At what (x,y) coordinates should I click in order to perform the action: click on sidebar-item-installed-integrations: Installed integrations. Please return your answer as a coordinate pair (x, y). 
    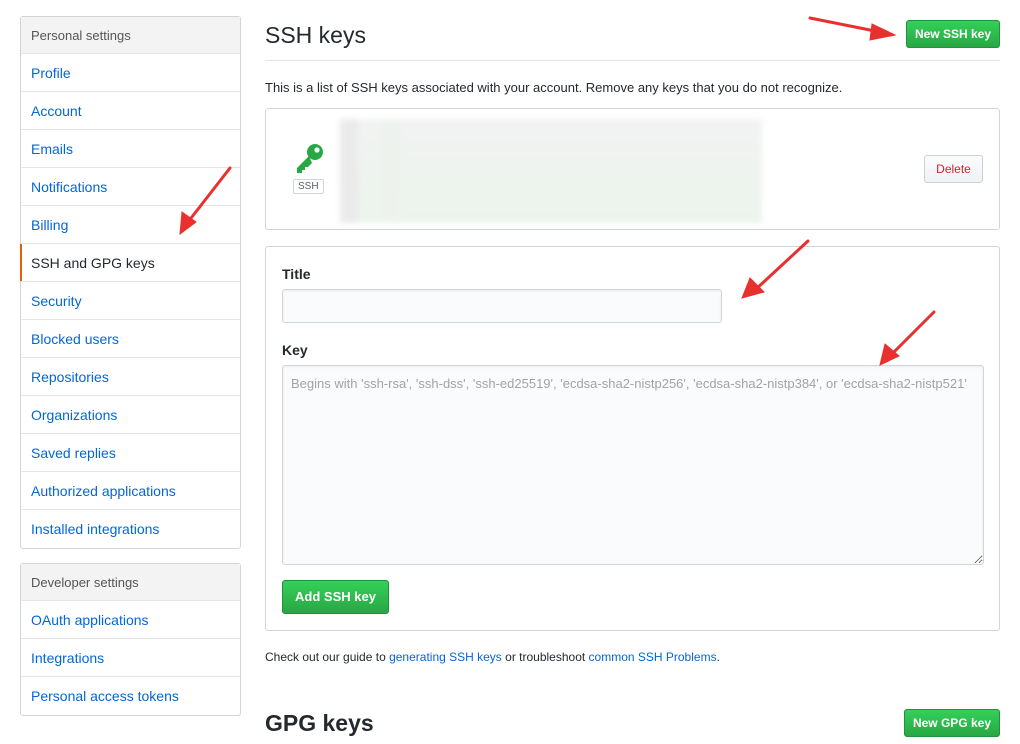
    Looking at the image, I should click on (130, 529).